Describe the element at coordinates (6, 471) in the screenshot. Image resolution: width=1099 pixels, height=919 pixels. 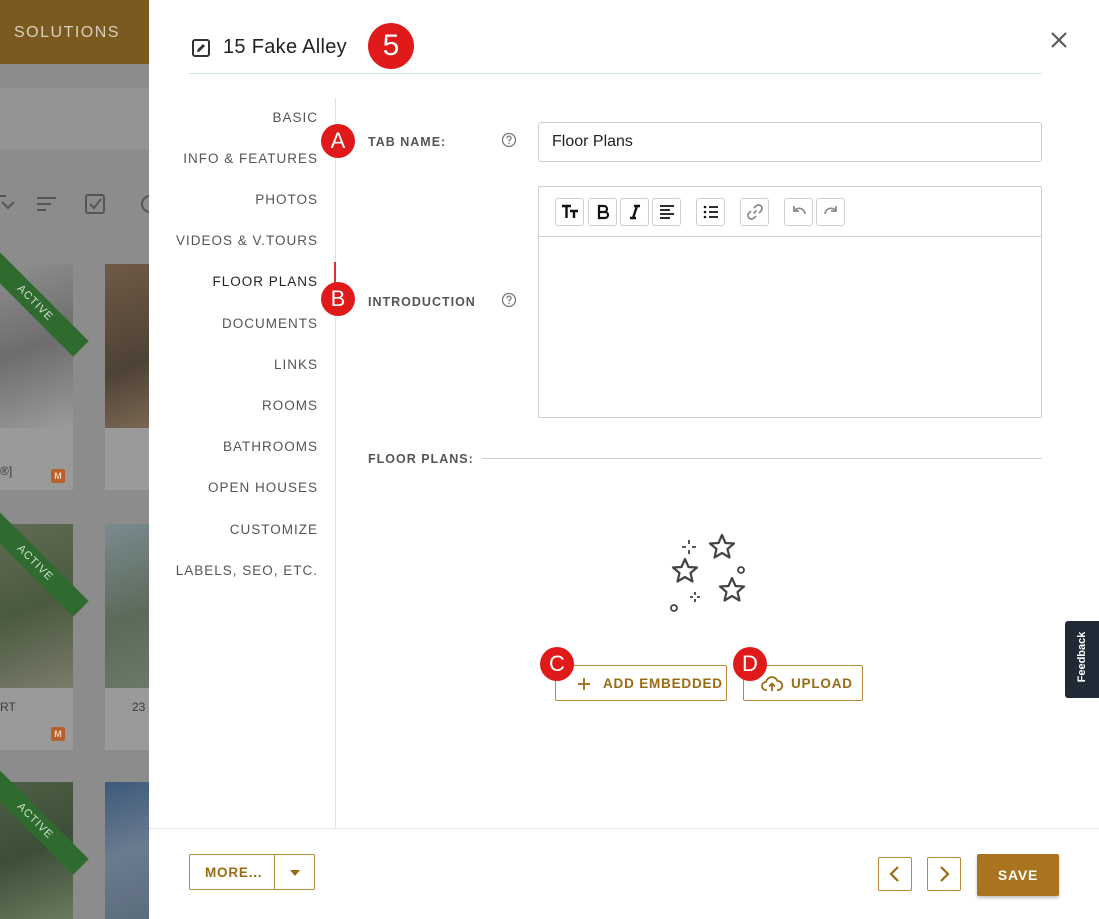
I see `background-card-text: ®]` at that location.